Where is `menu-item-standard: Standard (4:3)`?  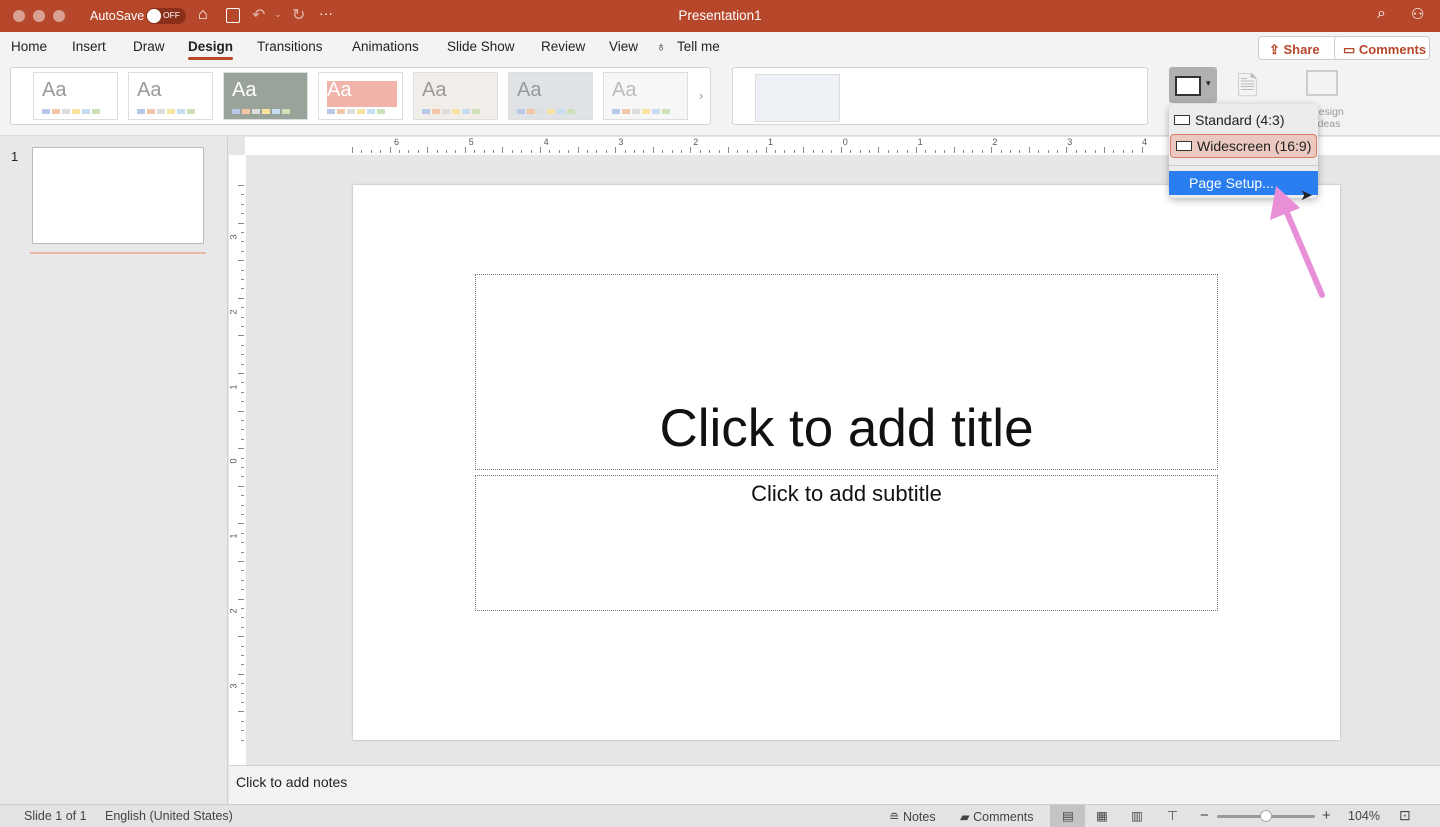
menu-item-standard: Standard (4:3) is located at coordinates (1243, 120).